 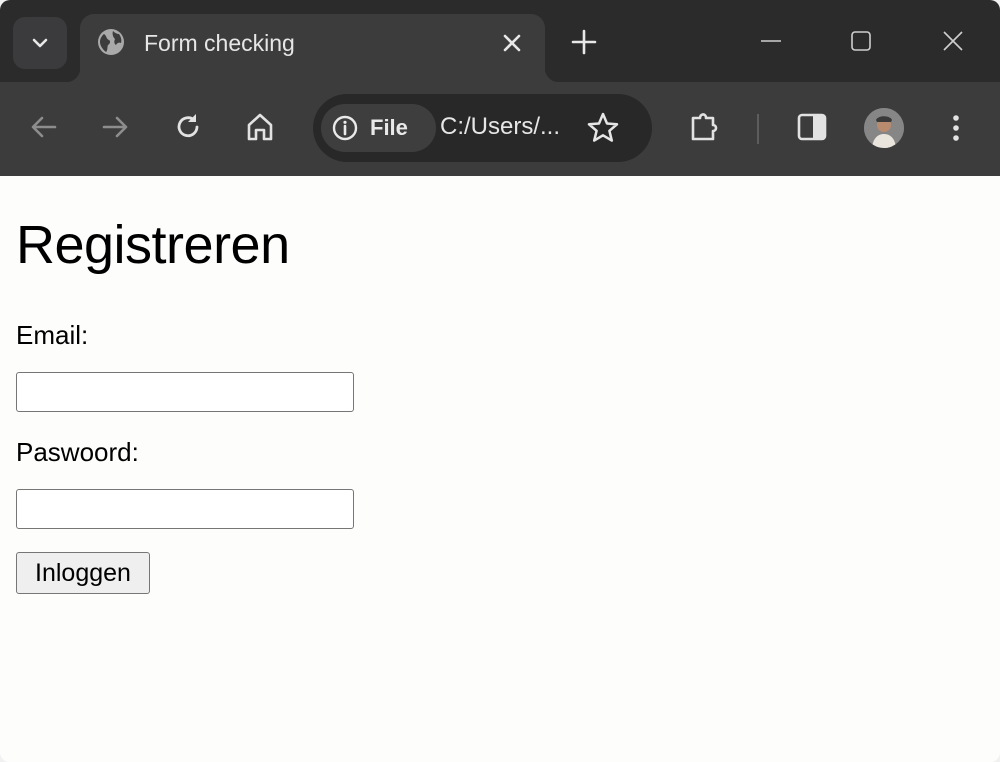 What do you see at coordinates (83, 573) in the screenshot?
I see `login-button: Inloggen` at bounding box center [83, 573].